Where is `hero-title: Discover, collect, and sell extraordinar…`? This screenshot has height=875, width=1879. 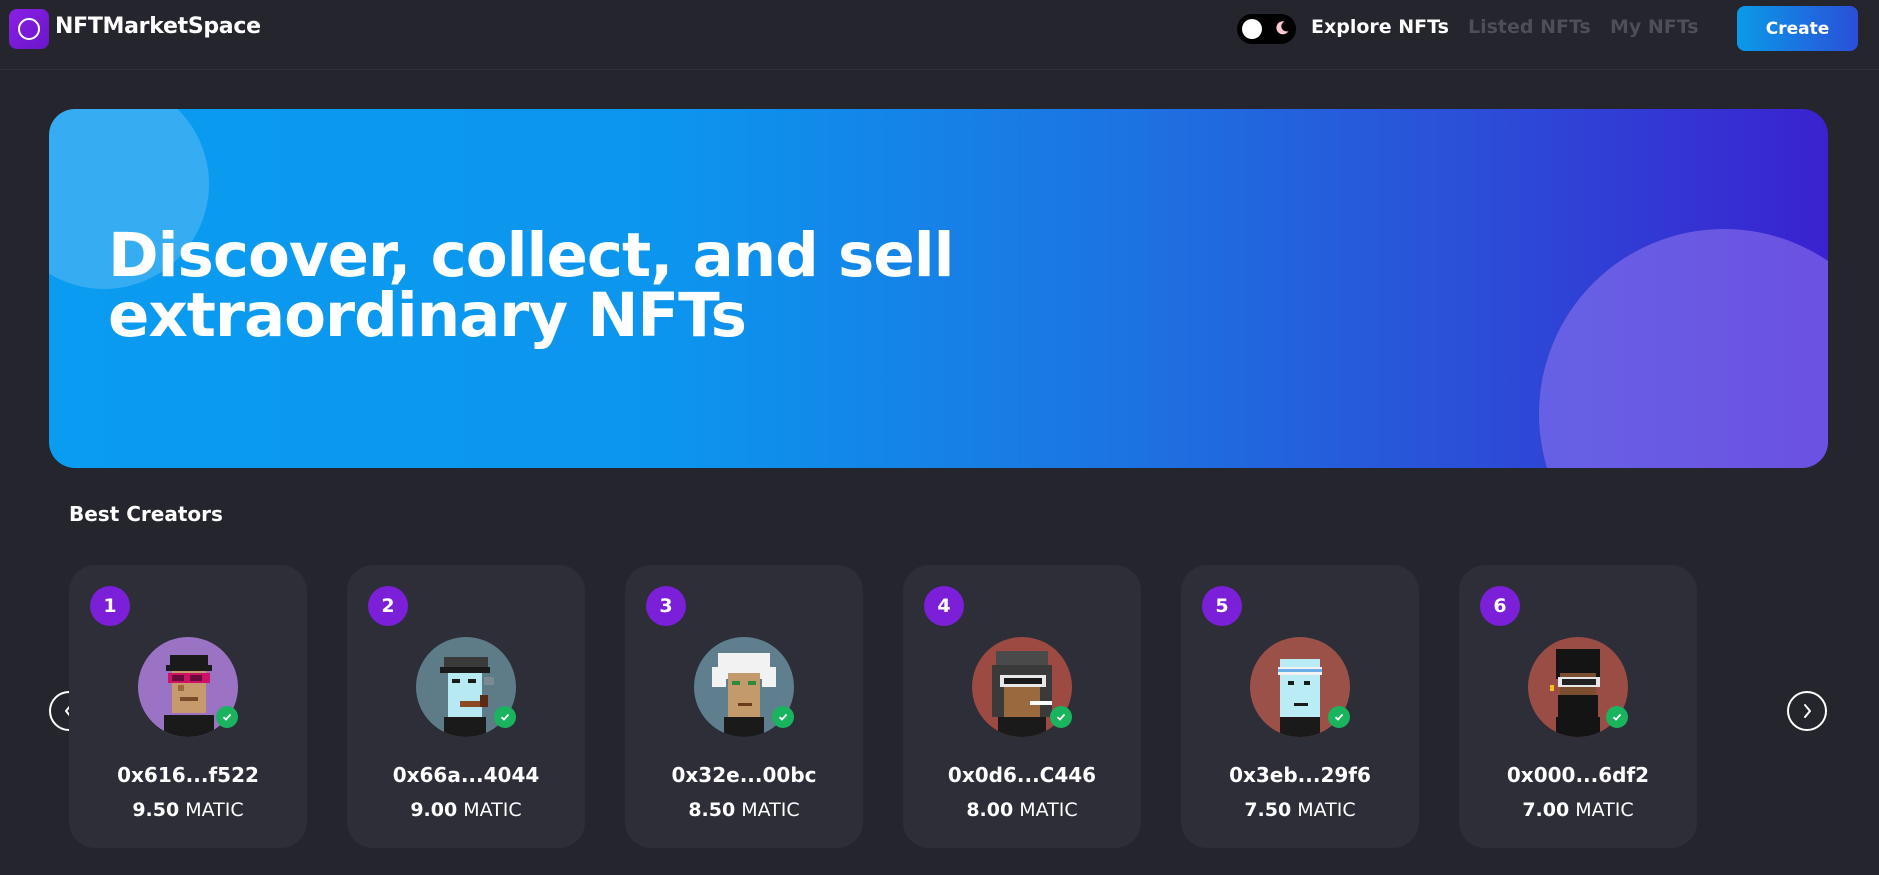 hero-title: Discover, collect, and sell extraordinar… is located at coordinates (558, 285).